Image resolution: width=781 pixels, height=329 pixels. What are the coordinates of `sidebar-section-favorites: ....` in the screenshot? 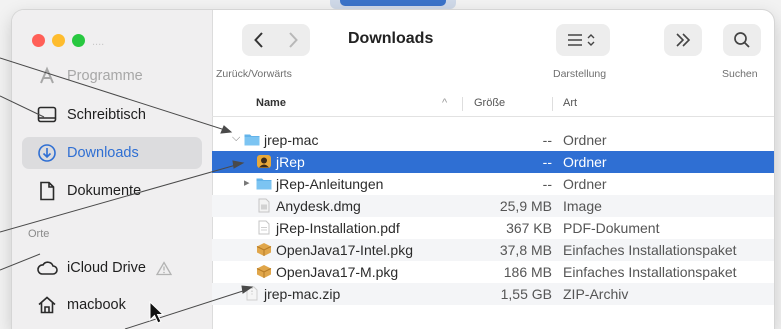 It's located at (98, 42).